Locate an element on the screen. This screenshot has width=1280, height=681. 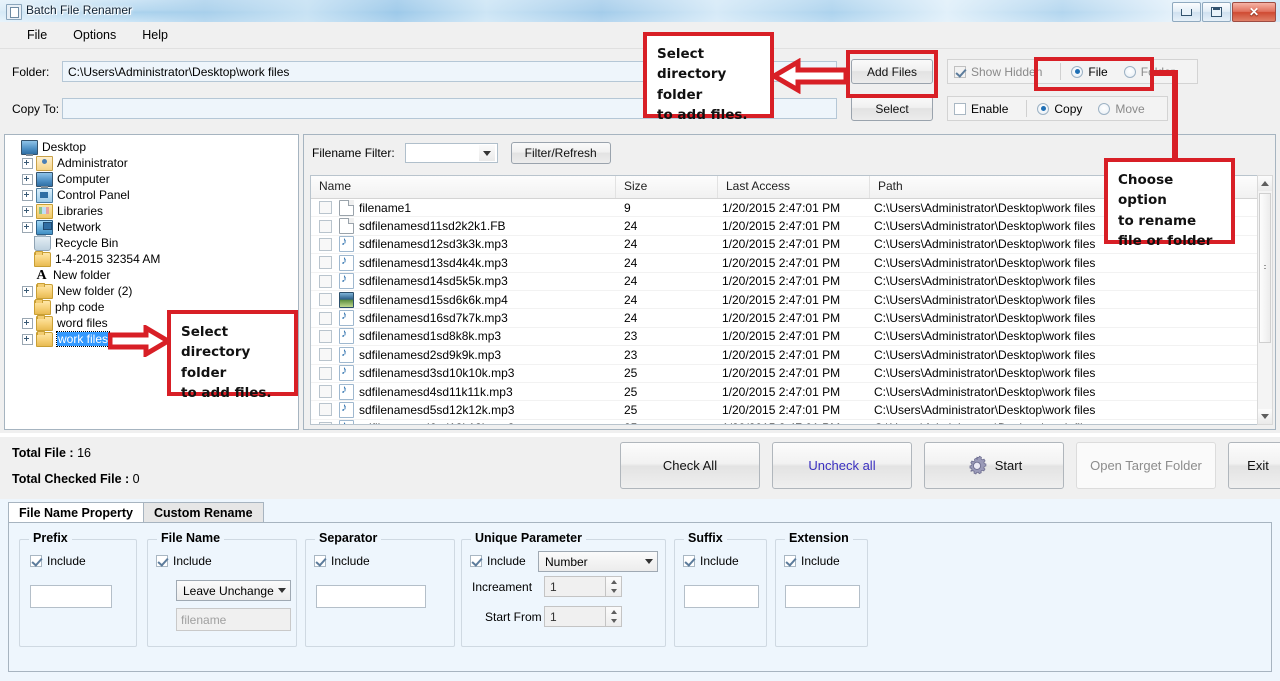
tree-node-libraries: Libraries is located at coordinates (153, 211).